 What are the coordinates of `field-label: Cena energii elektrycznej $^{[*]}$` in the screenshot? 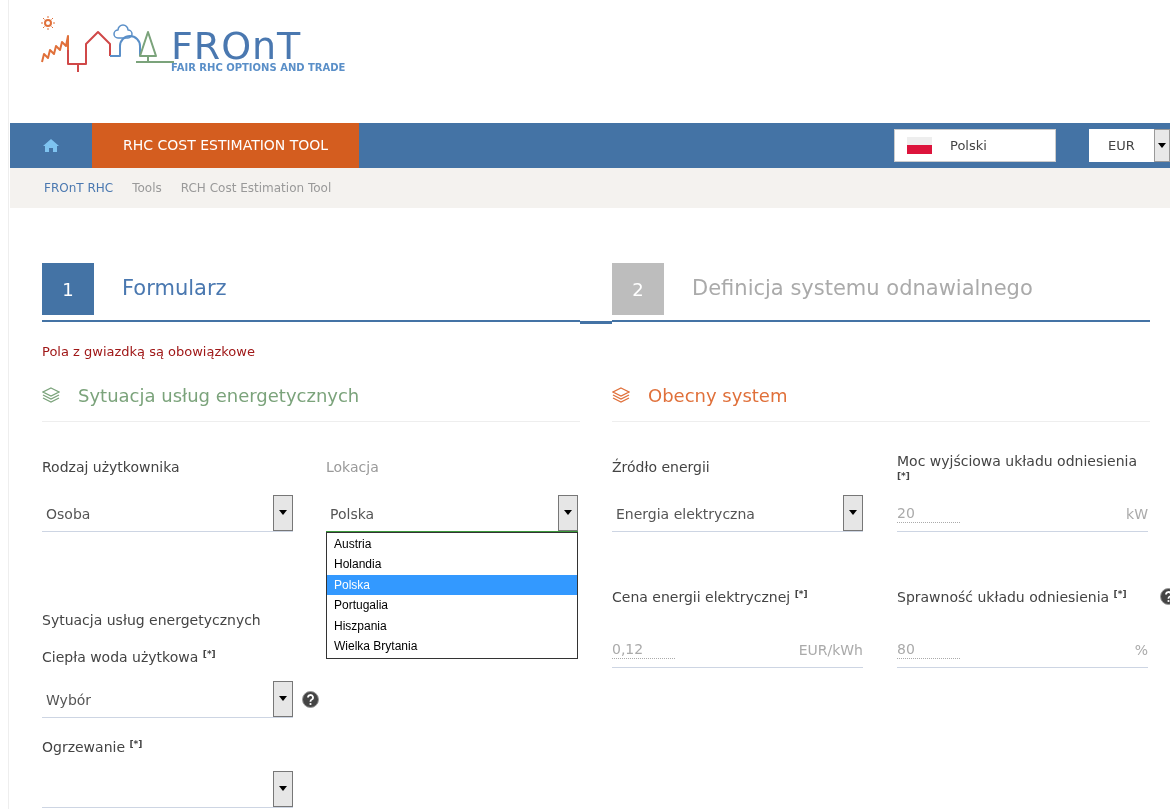 It's located at (710, 597).